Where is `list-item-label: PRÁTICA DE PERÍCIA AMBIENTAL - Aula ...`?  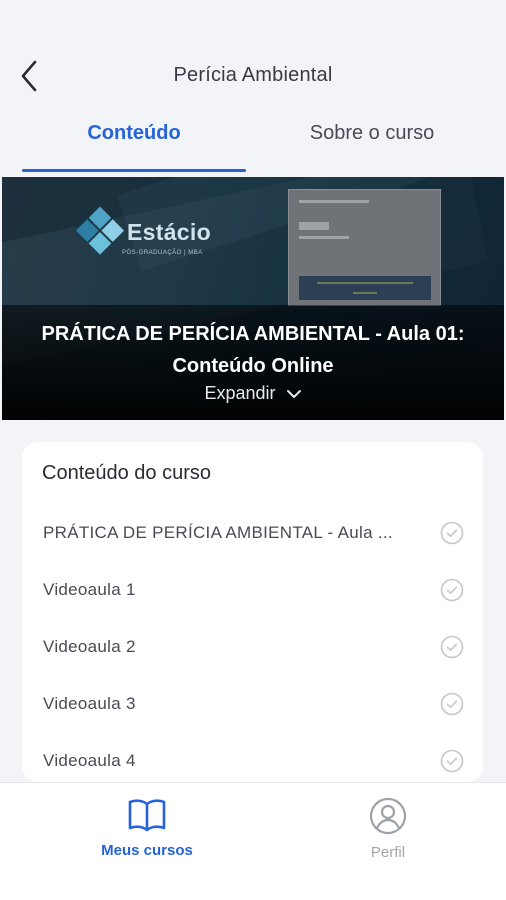 list-item-label: PRÁTICA DE PERÍCIA AMBIENTAL - Aula ... is located at coordinates (218, 532).